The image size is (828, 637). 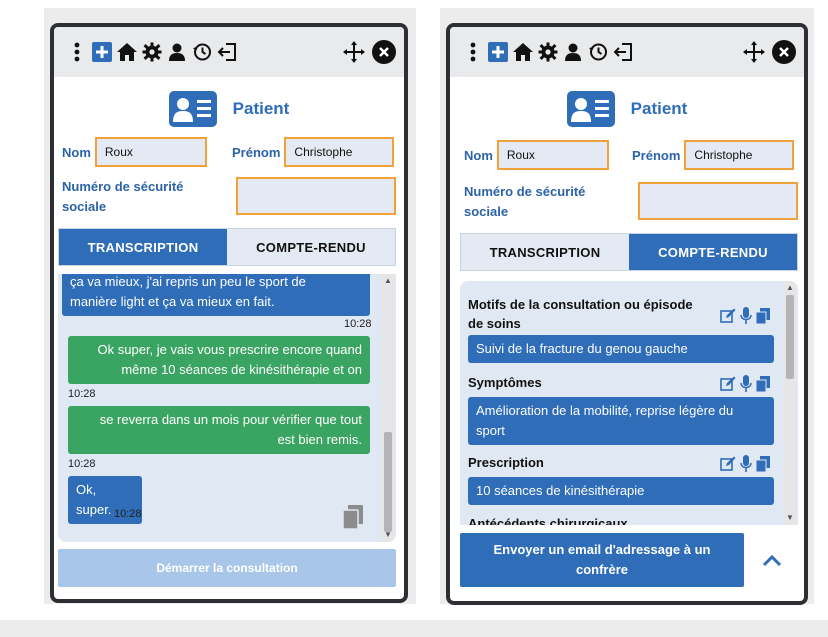 I want to click on section-value-line: Suivi de la fracture du genou gauche, so click(x=582, y=348).